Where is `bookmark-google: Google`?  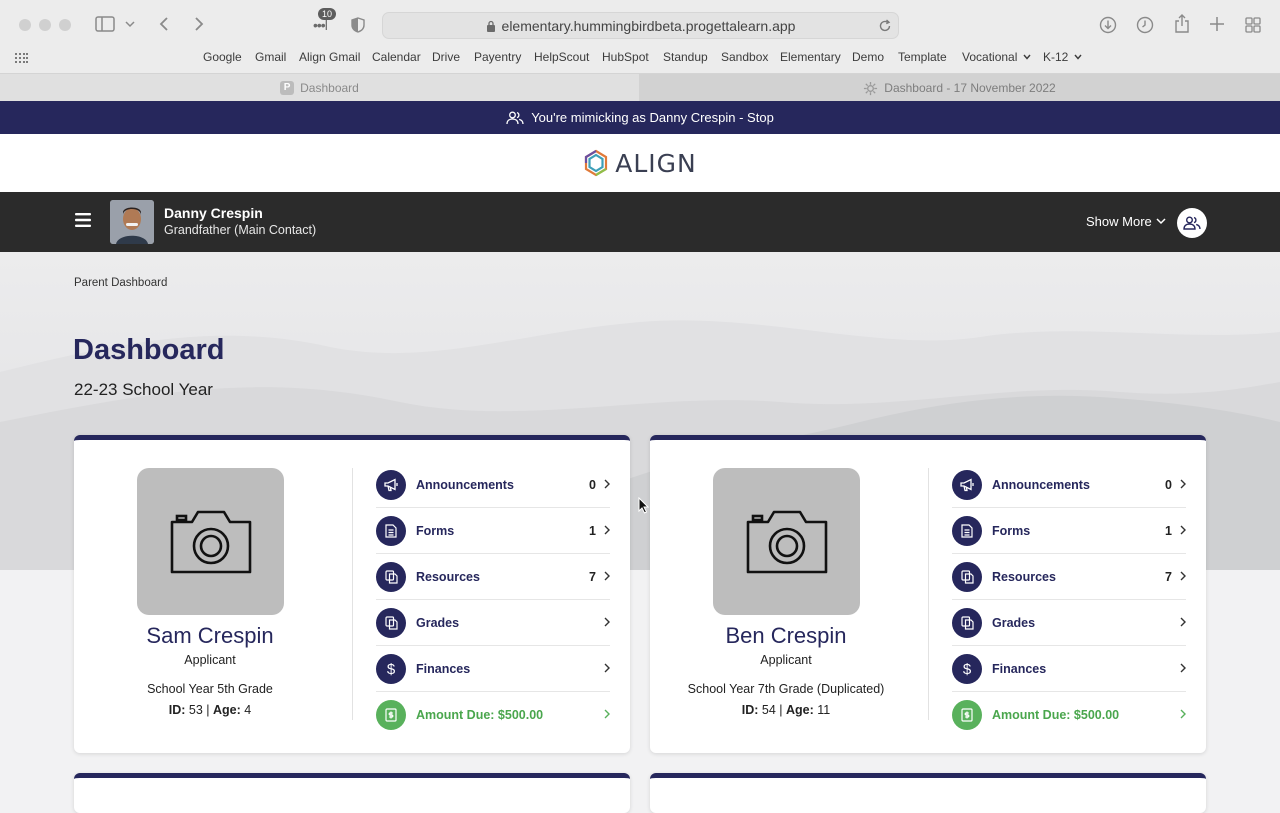 bookmark-google: Google is located at coordinates (222, 57).